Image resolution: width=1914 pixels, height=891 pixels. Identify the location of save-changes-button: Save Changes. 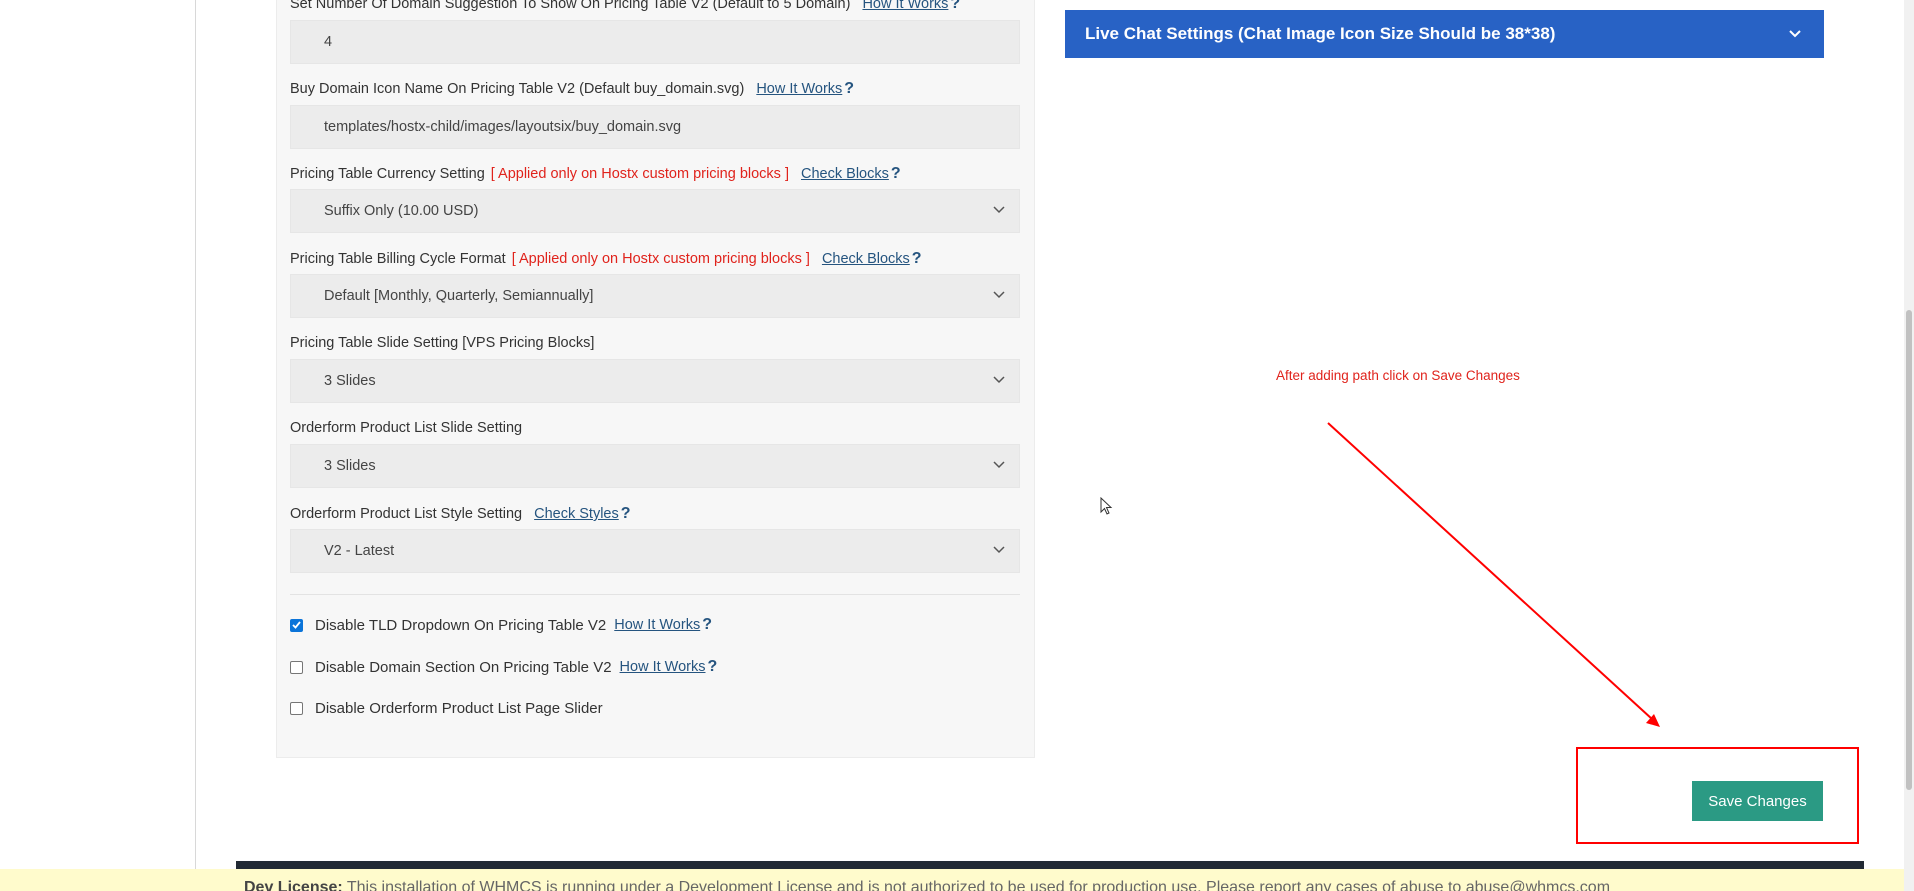
(1757, 801).